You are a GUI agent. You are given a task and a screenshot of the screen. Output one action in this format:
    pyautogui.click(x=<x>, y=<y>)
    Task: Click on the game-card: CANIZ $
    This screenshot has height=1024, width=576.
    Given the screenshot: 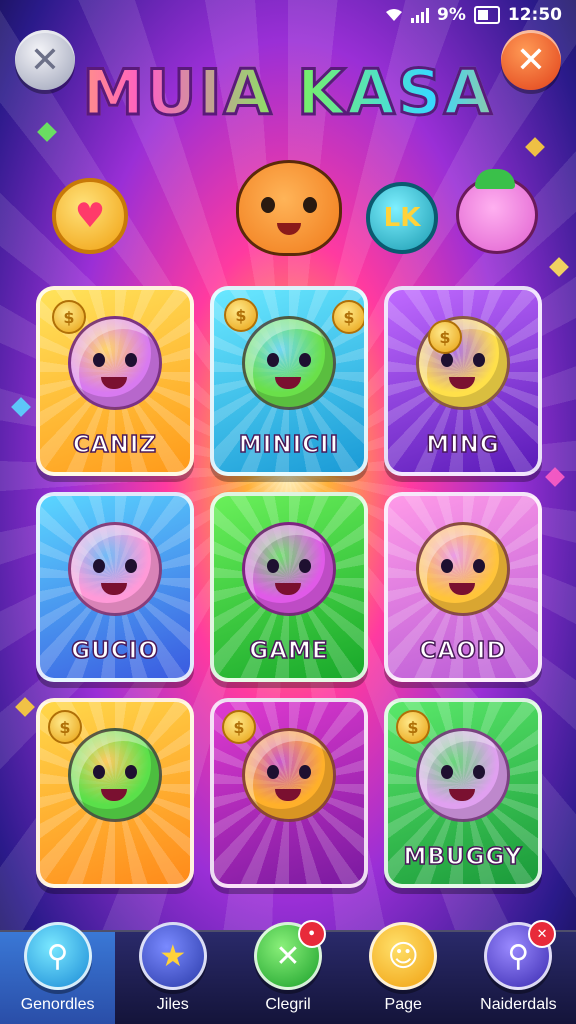 What is the action you would take?
    pyautogui.click(x=115, y=381)
    